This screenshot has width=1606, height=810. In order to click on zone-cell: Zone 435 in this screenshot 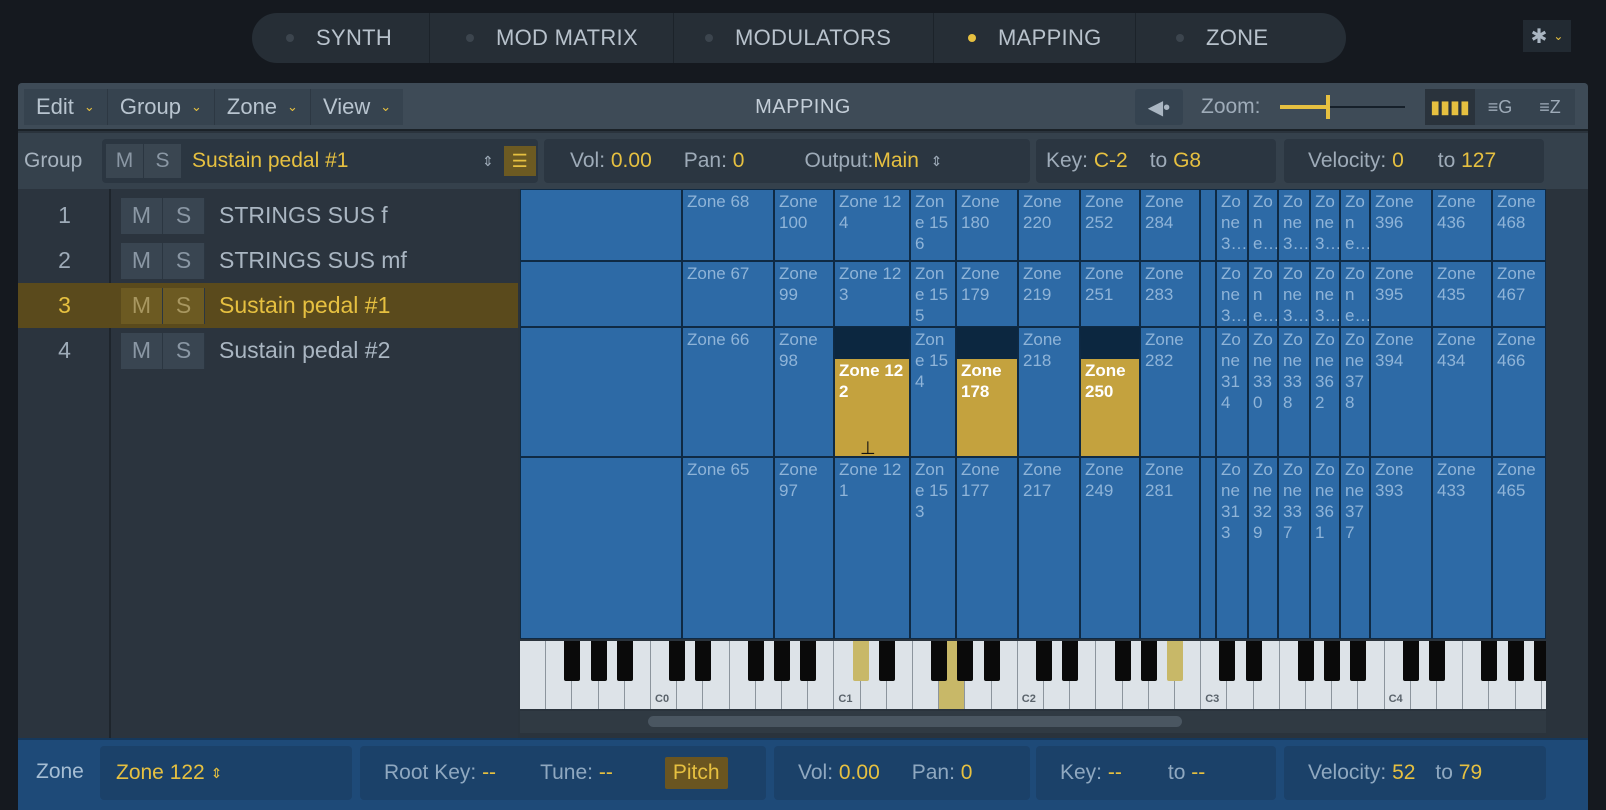, I will do `click(1462, 294)`.